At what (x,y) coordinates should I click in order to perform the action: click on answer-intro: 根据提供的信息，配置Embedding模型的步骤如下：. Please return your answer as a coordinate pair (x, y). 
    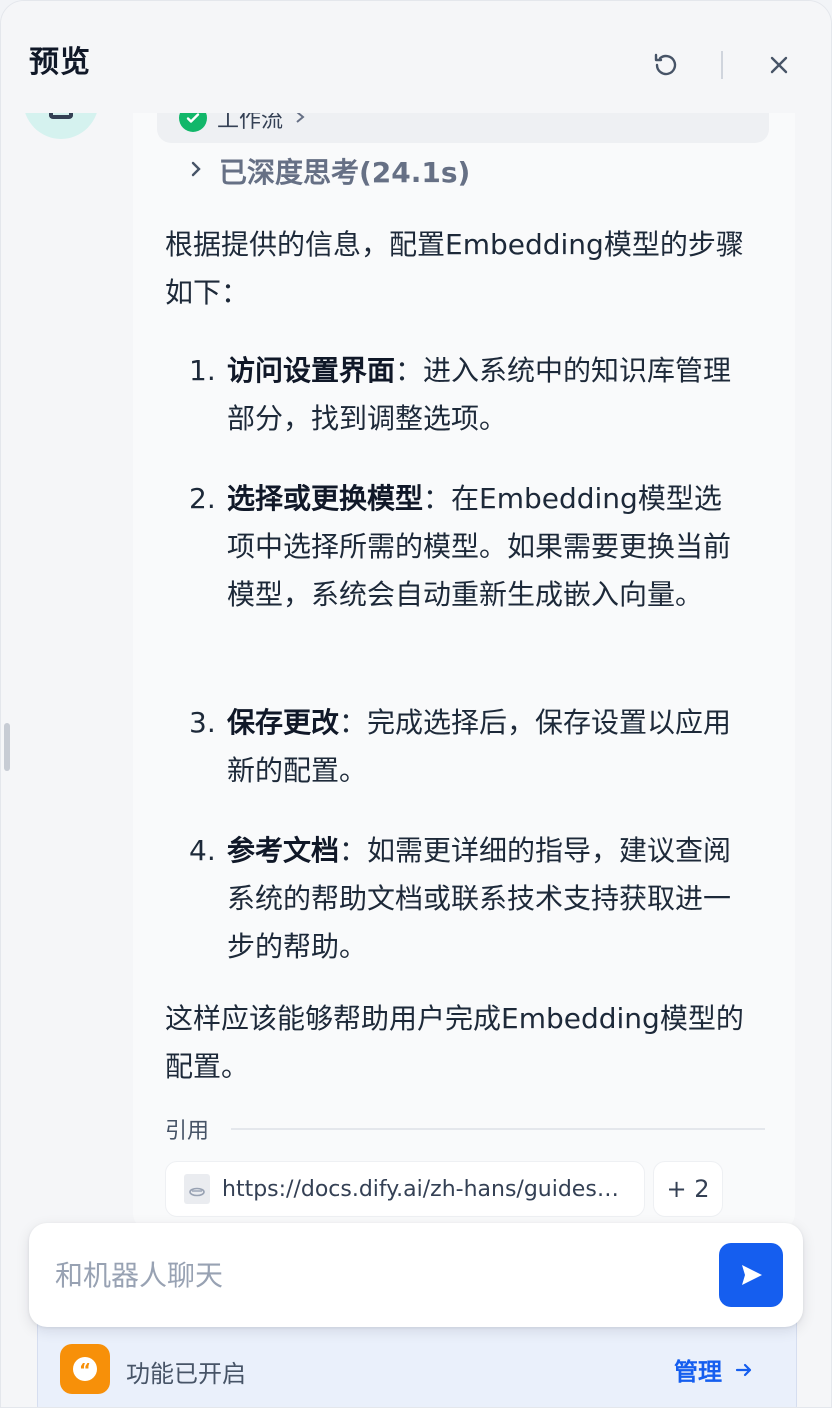
    Looking at the image, I should click on (454, 268).